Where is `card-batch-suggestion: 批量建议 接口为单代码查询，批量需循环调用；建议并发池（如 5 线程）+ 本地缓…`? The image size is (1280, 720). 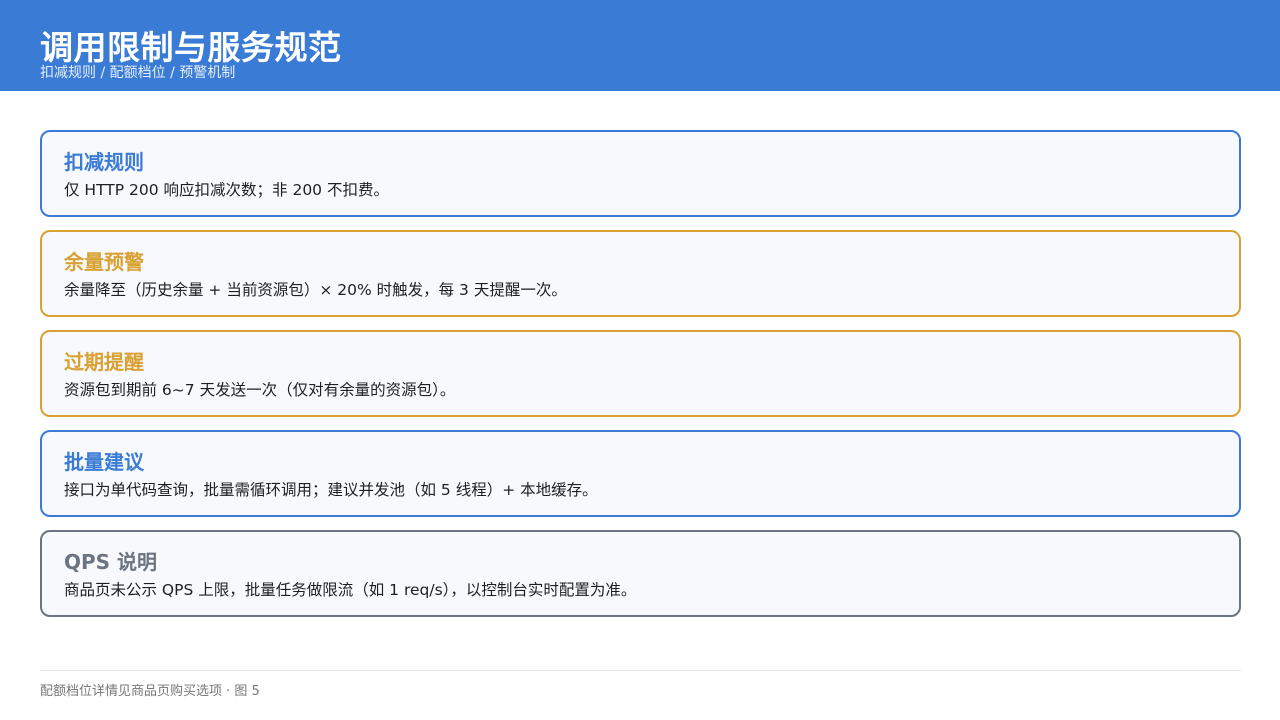 card-batch-suggestion: 批量建议 接口为单代码查询，批量需循环调用；建议并发池（如 5 线程）+ 本地缓… is located at coordinates (640, 473).